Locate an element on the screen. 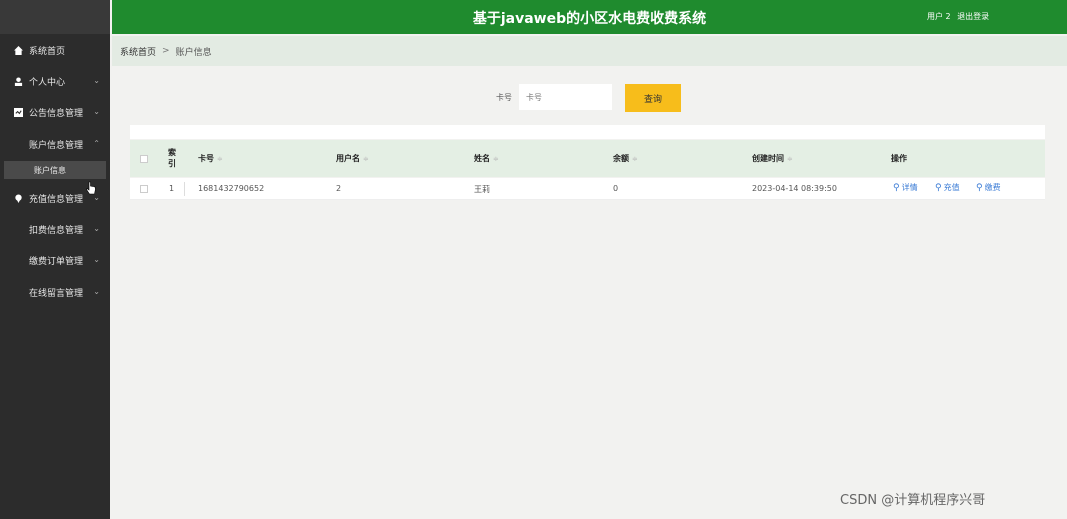 This screenshot has width=1067, height=519. sidebar-item-home: 系统首页 is located at coordinates (55, 50).